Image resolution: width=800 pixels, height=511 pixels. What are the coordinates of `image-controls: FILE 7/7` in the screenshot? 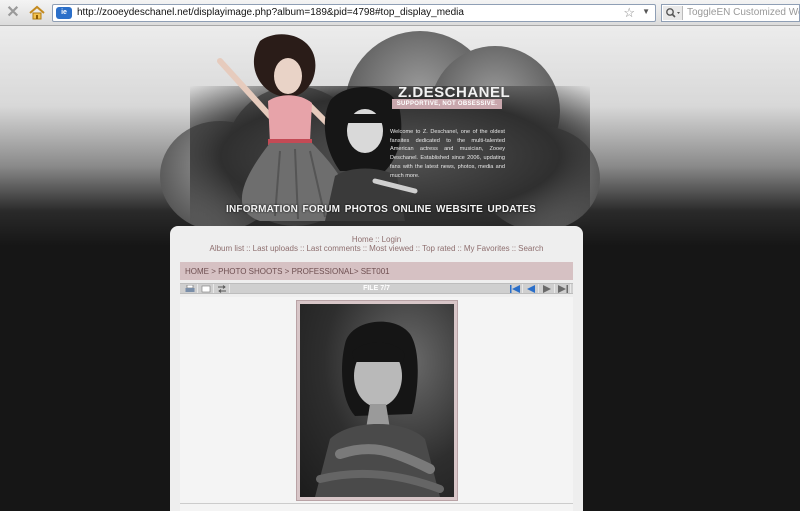 It's located at (376, 288).